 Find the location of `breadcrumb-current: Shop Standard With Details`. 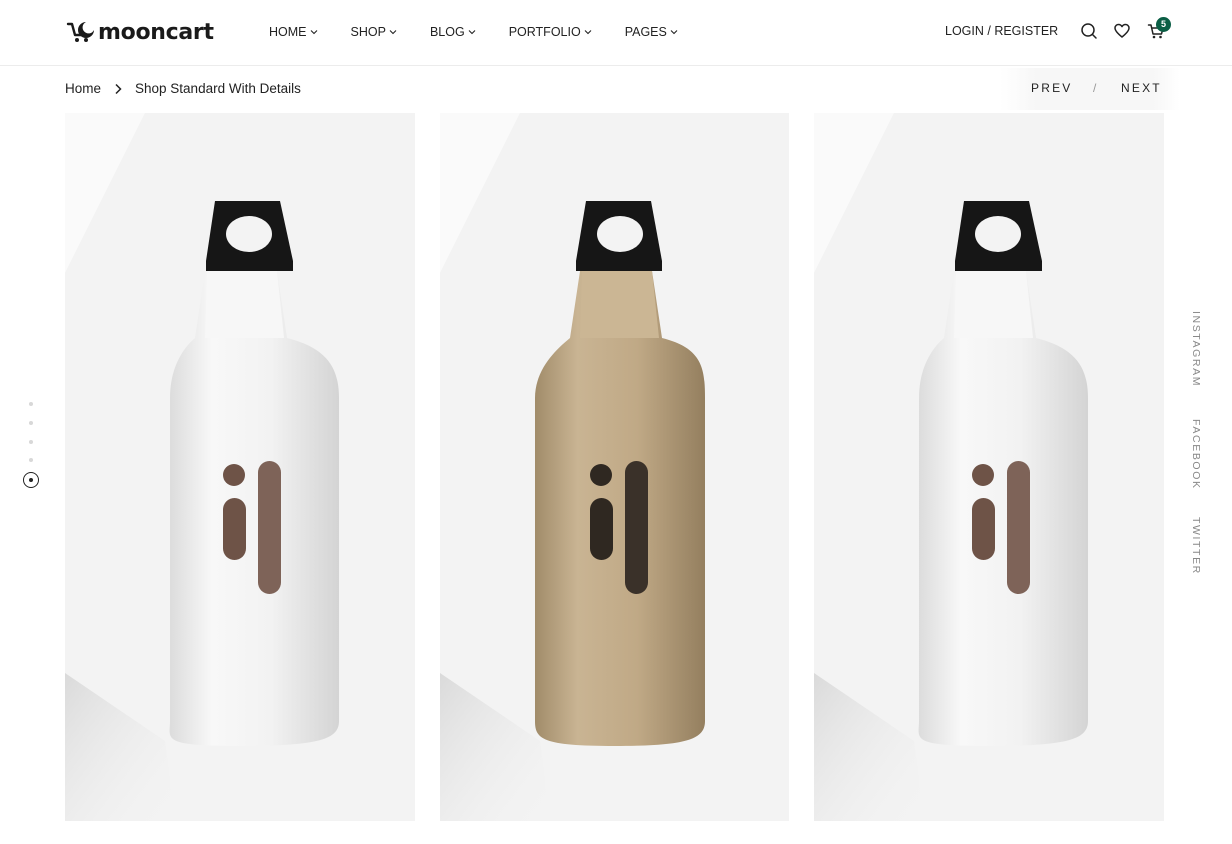

breadcrumb-current: Shop Standard With Details is located at coordinates (218, 88).